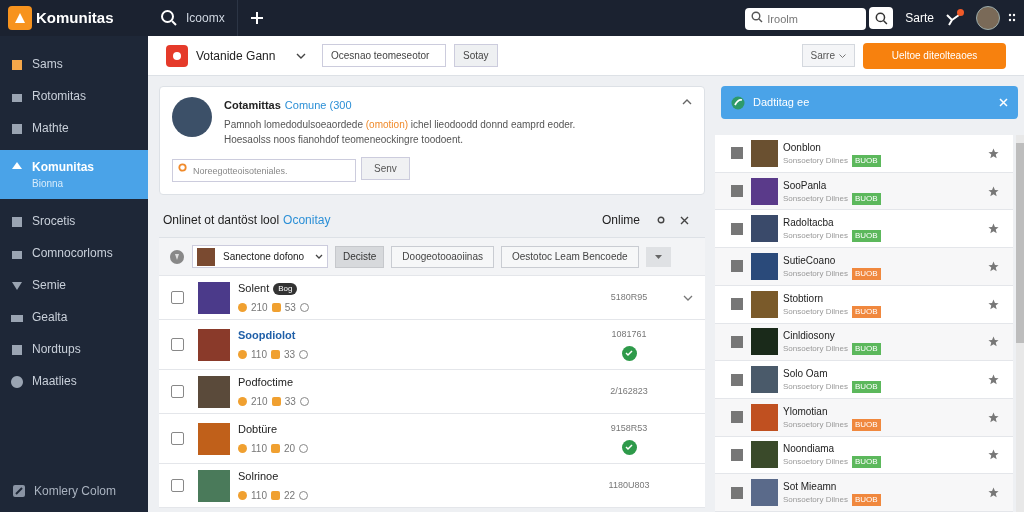  Describe the element at coordinates (74, 221) in the screenshot. I see `sidebar-item: Srocetis` at that location.